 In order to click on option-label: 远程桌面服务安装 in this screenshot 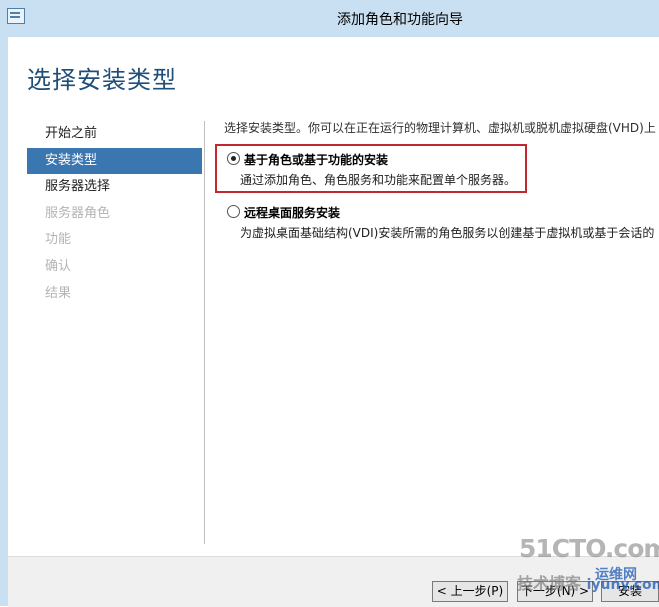, I will do `click(292, 212)`.